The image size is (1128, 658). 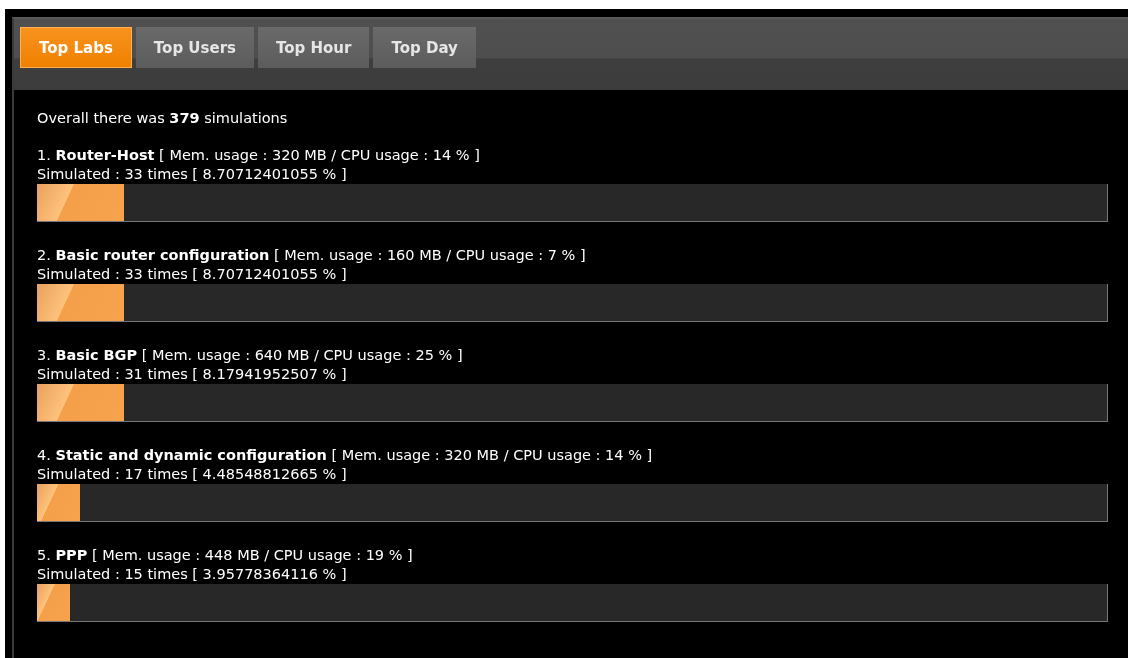 I want to click on simulated-text: Simulated : 31 times [ 8.17941952507 % ], so click(x=192, y=374).